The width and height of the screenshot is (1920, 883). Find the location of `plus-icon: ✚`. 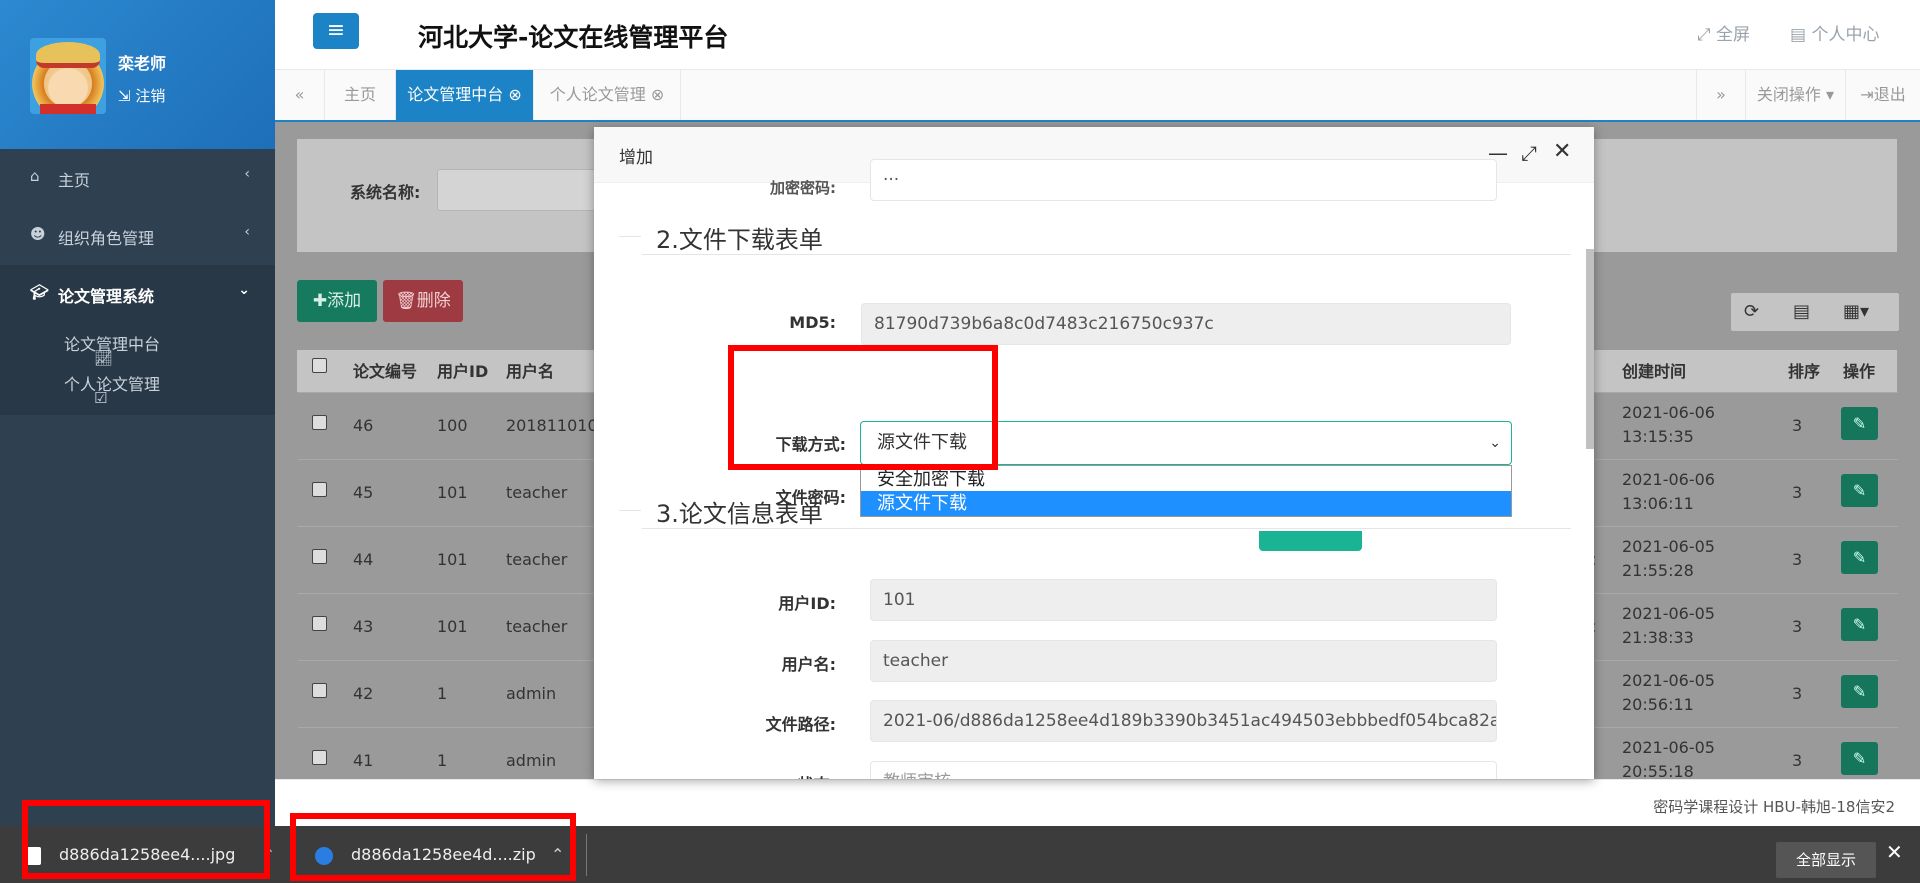

plus-icon: ✚ is located at coordinates (320, 301).